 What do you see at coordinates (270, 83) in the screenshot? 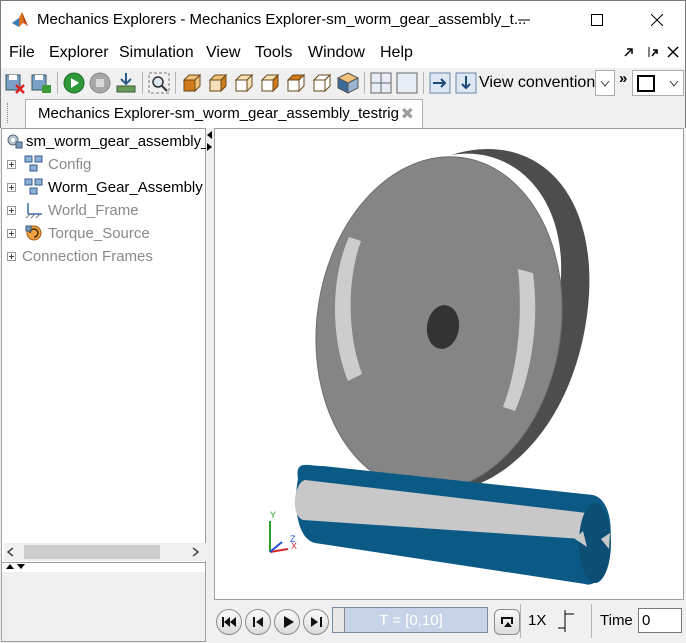
I see `view-right-icon` at bounding box center [270, 83].